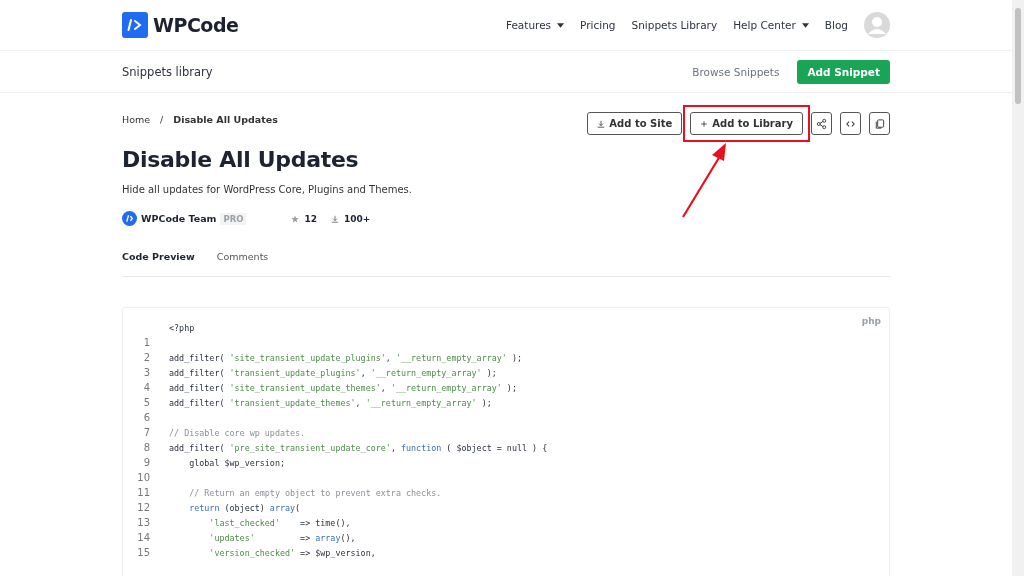 This screenshot has height=576, width=1024. What do you see at coordinates (736, 71) in the screenshot?
I see `browse-link: Browse Snippets` at bounding box center [736, 71].